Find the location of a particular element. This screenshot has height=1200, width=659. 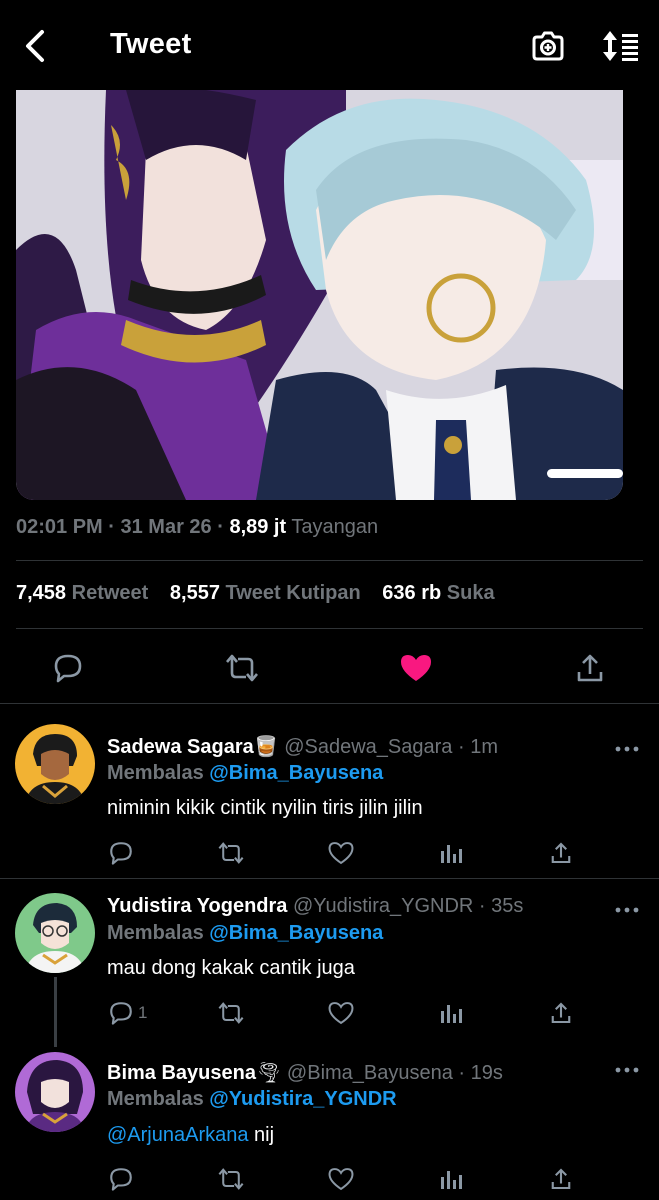

reply-text: @ArjunaArkana nij is located at coordinates (190, 1135).